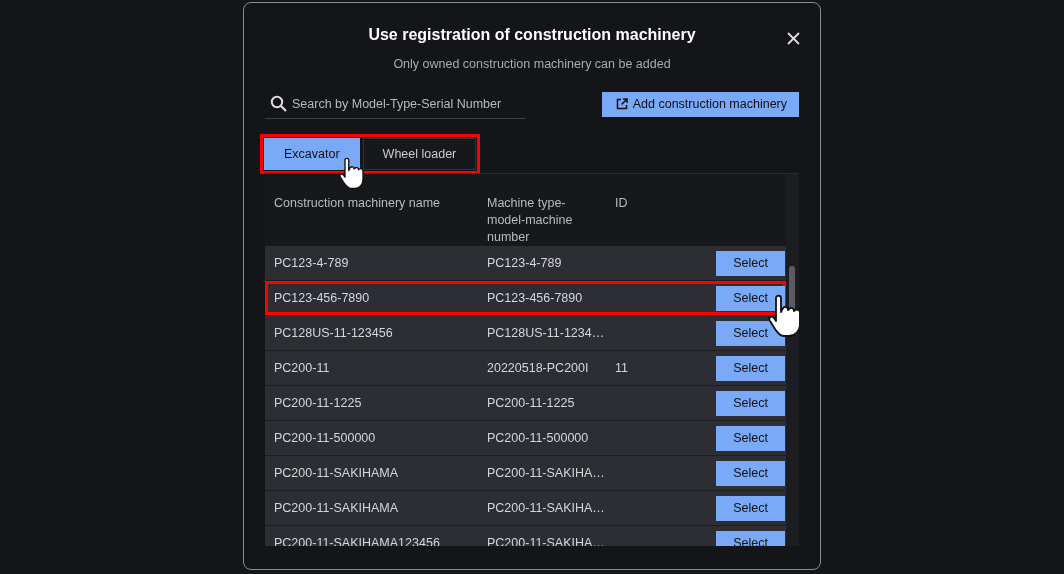 The width and height of the screenshot is (1064, 574). What do you see at coordinates (538, 368) in the screenshot?
I see `table-cell-text: 20220518-PC200I` at bounding box center [538, 368].